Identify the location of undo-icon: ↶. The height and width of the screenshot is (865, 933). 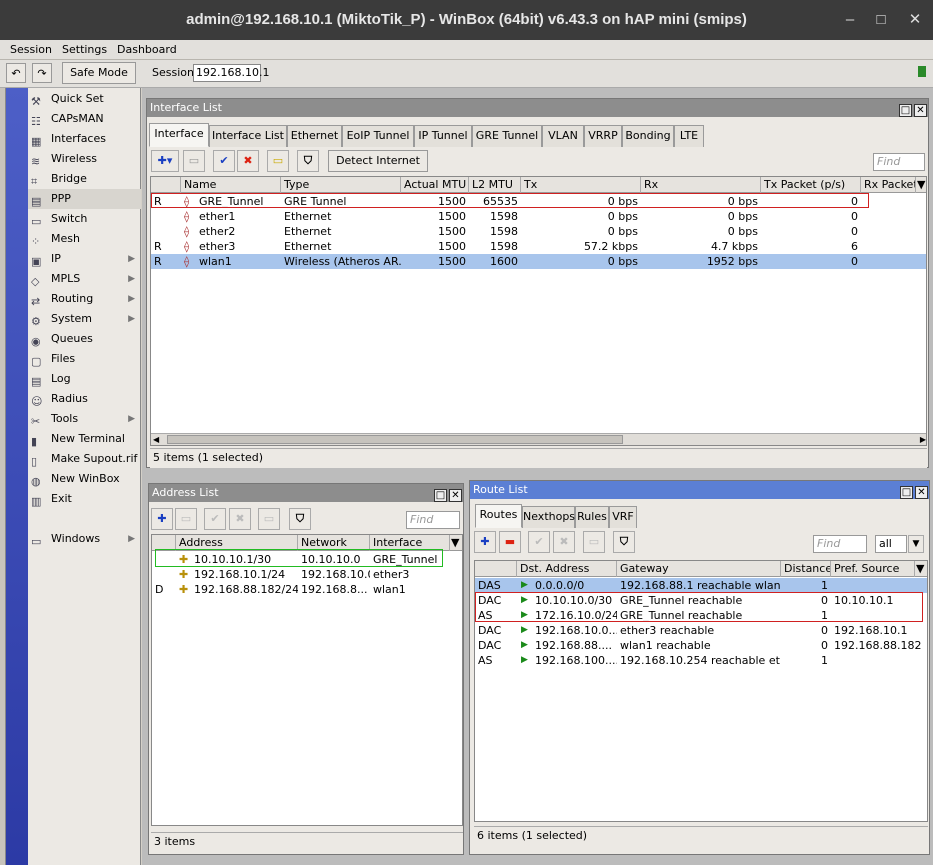
(16, 73).